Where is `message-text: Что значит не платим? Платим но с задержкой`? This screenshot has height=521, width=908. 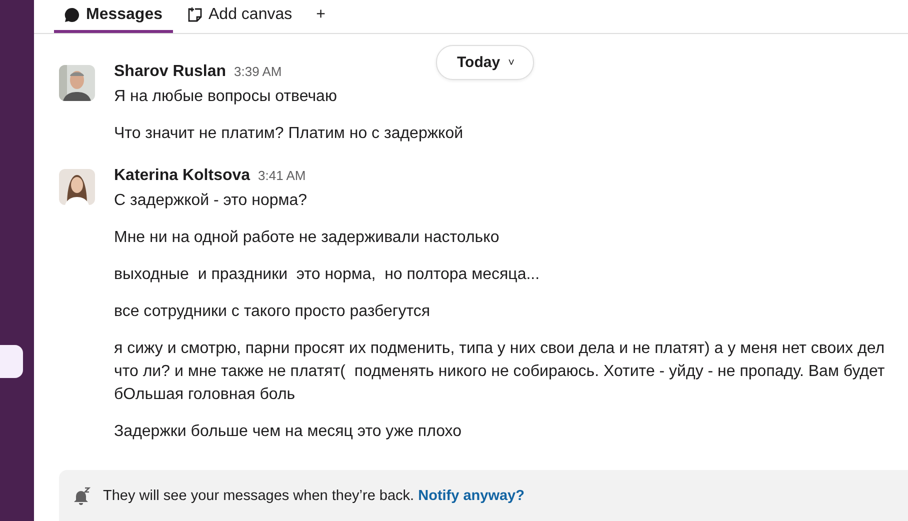
message-text: Что значит не платим? Платим но с задержкой is located at coordinates (289, 134).